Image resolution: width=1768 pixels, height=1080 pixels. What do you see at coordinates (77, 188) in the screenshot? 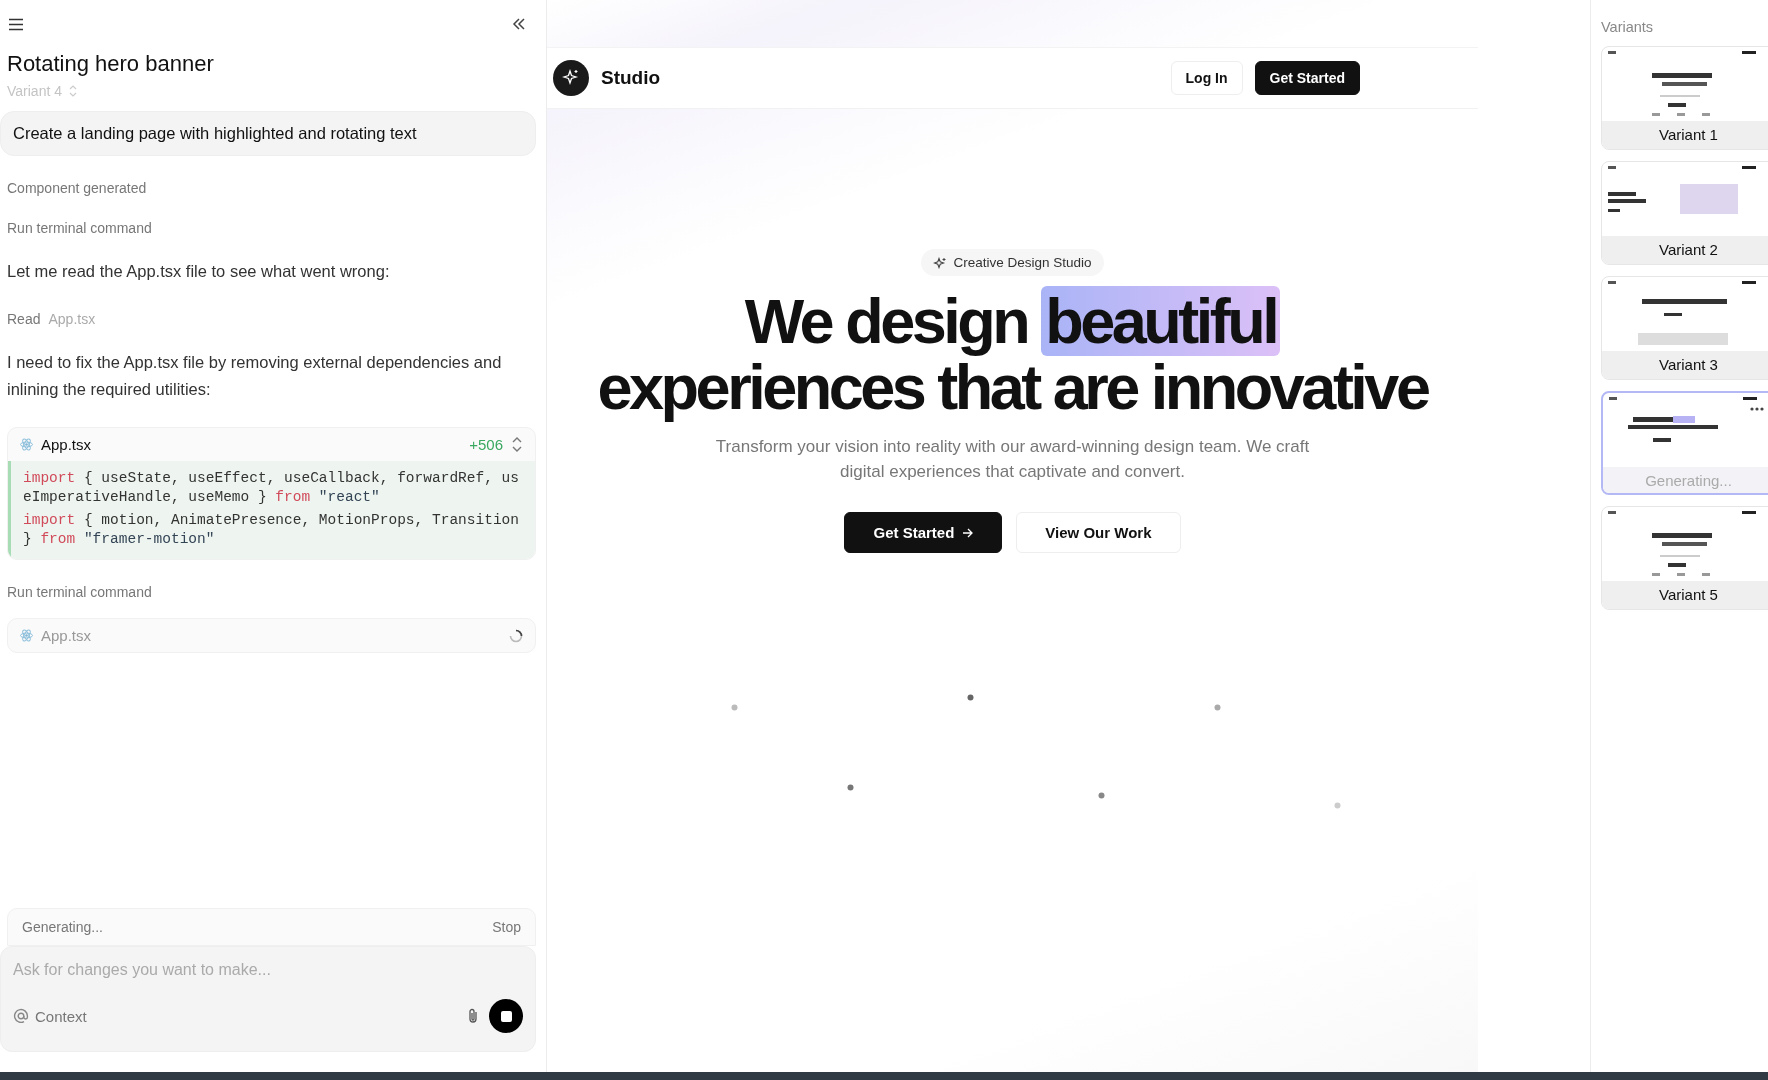
I see `step-label: Component generated` at bounding box center [77, 188].